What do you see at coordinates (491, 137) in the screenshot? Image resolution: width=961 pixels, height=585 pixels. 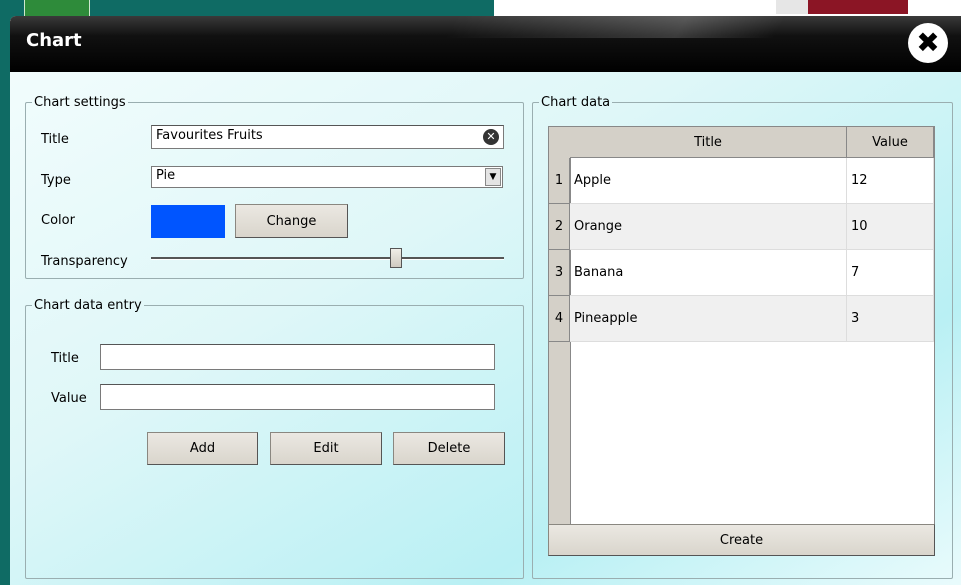 I see `clear-icon: ✕` at bounding box center [491, 137].